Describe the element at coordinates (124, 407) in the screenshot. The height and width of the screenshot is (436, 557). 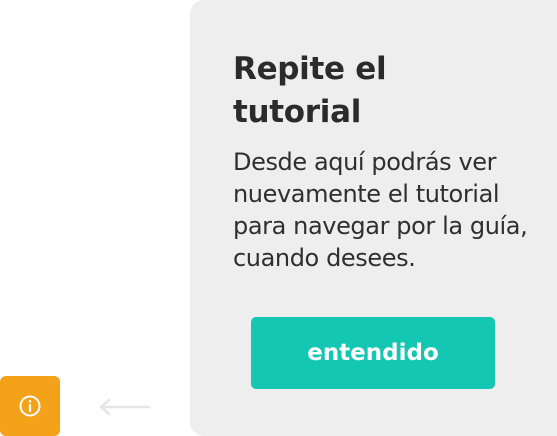
I see `arrow-left-icon` at that location.